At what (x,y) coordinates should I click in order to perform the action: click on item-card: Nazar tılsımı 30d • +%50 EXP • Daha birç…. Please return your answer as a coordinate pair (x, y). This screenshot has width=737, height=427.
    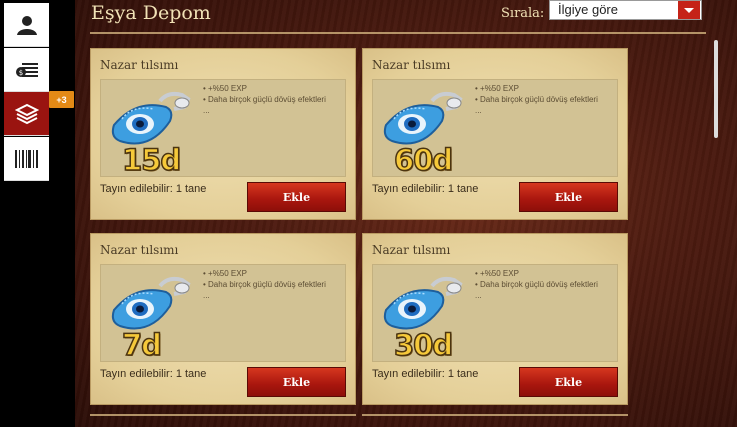
    Looking at the image, I should click on (495, 319).